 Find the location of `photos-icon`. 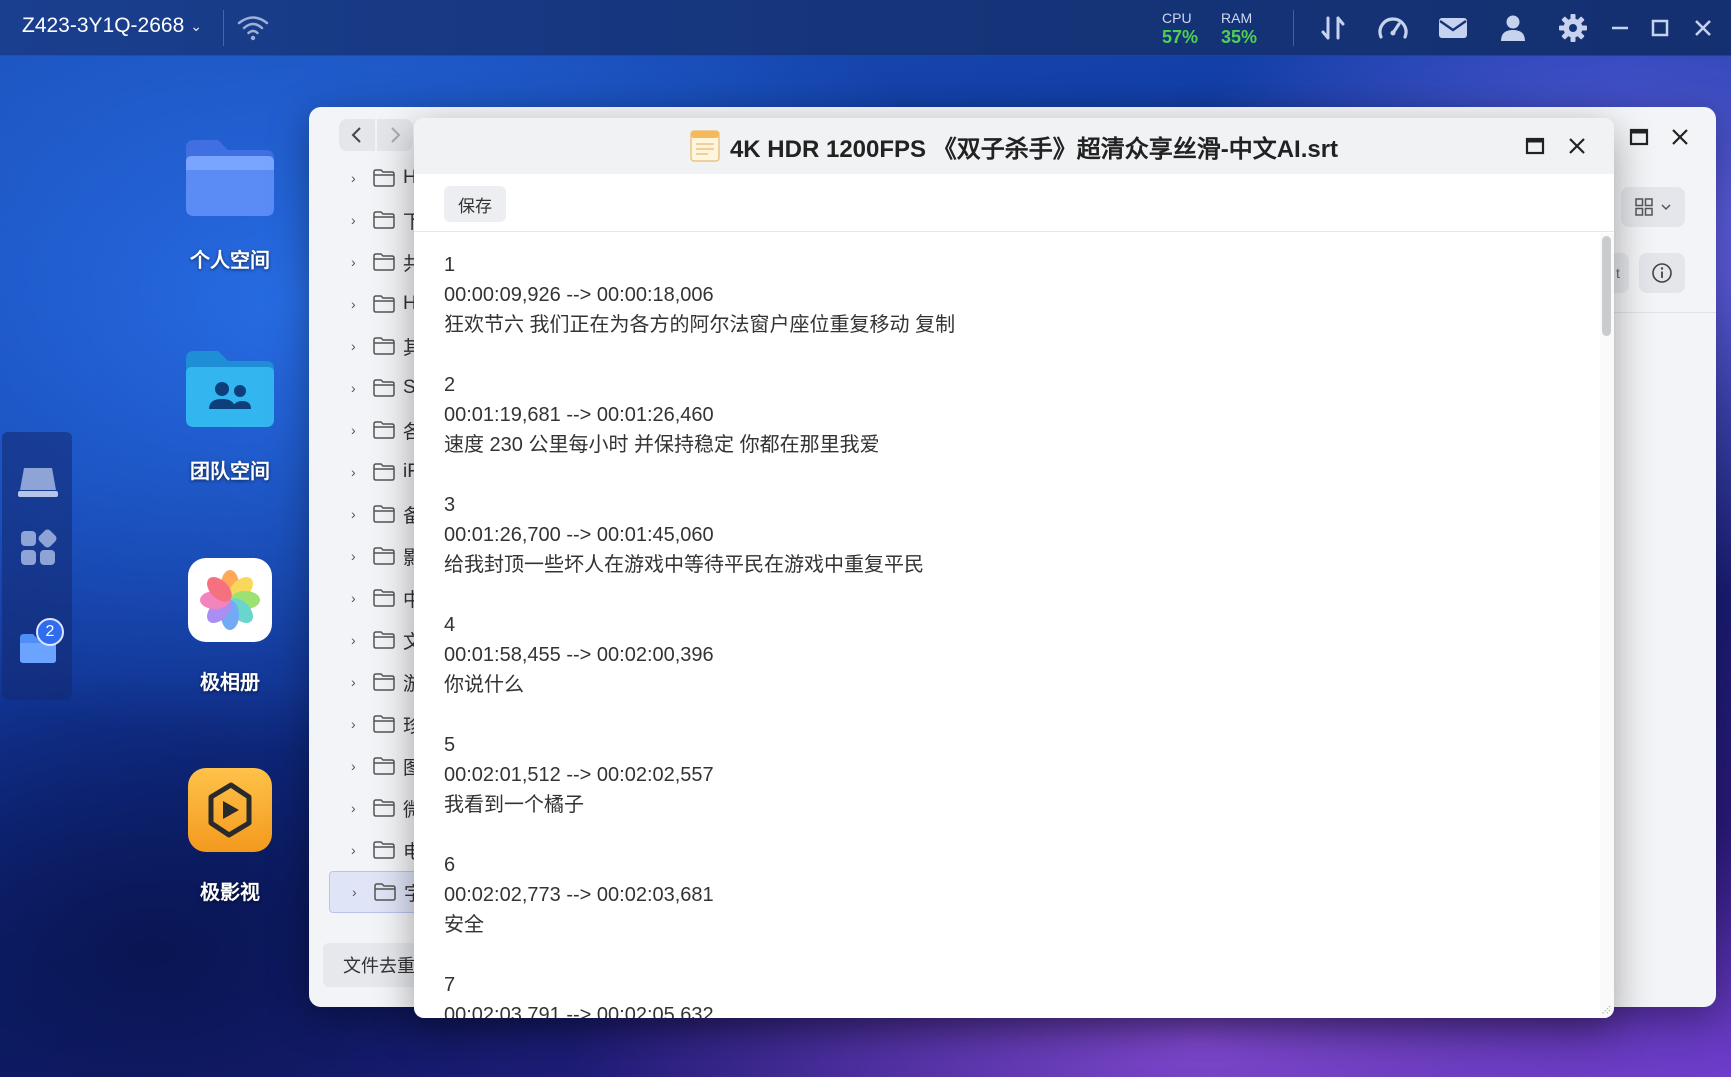

photos-icon is located at coordinates (230, 600).